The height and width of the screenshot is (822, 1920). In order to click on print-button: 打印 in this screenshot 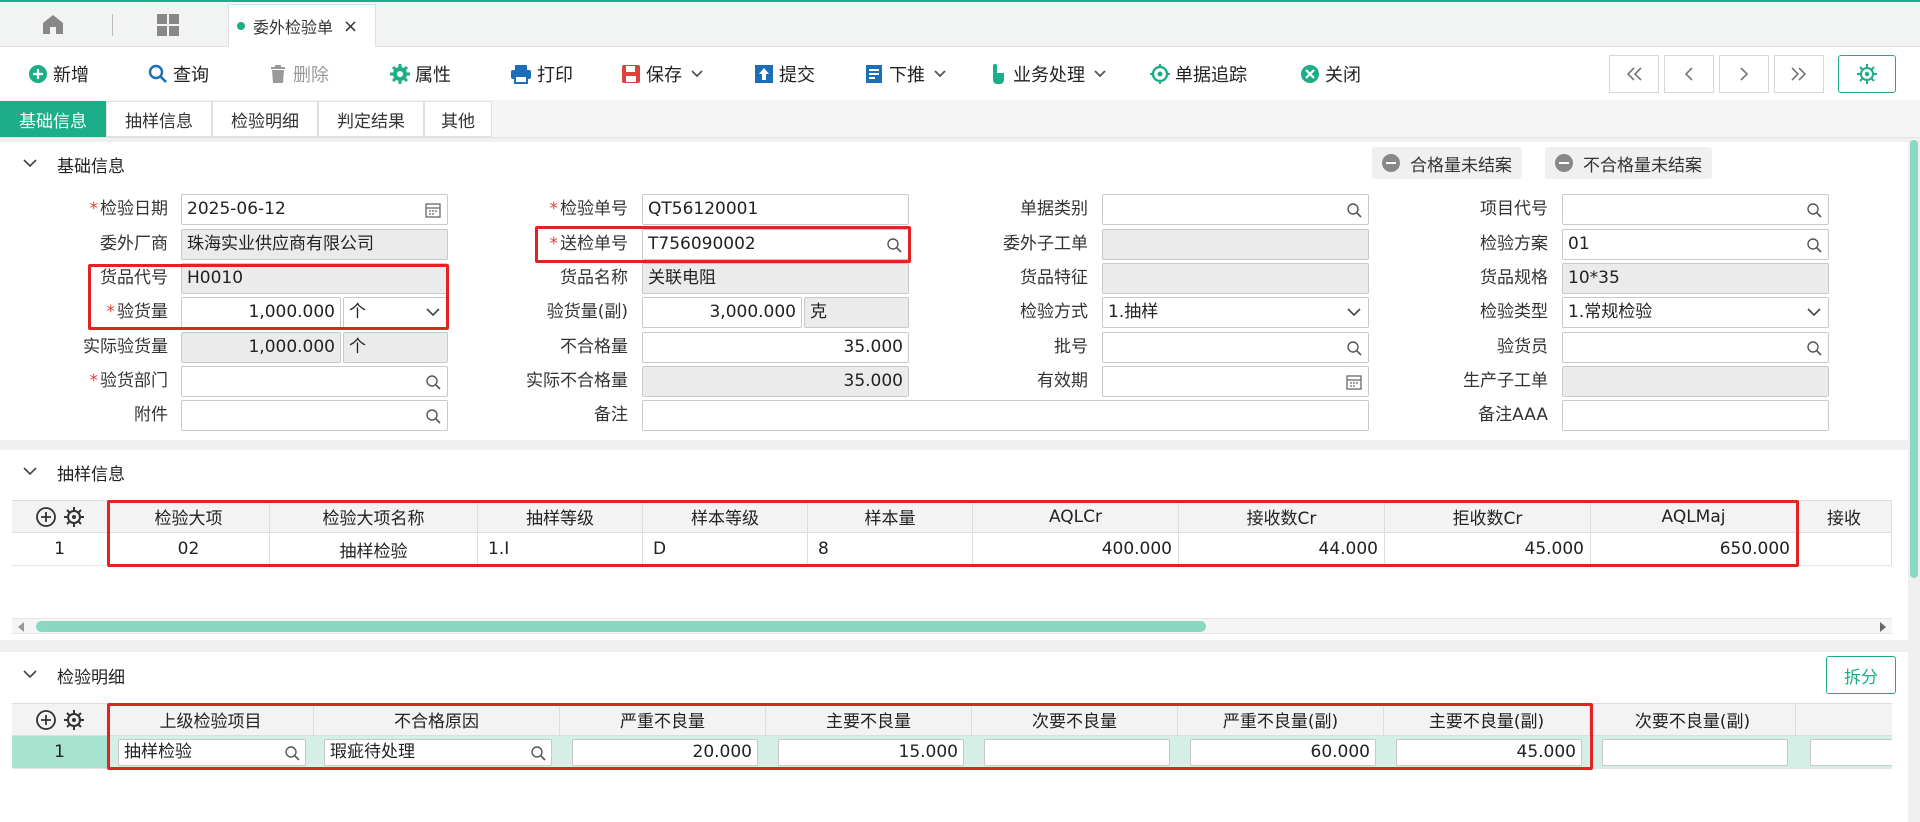, I will do `click(541, 74)`.